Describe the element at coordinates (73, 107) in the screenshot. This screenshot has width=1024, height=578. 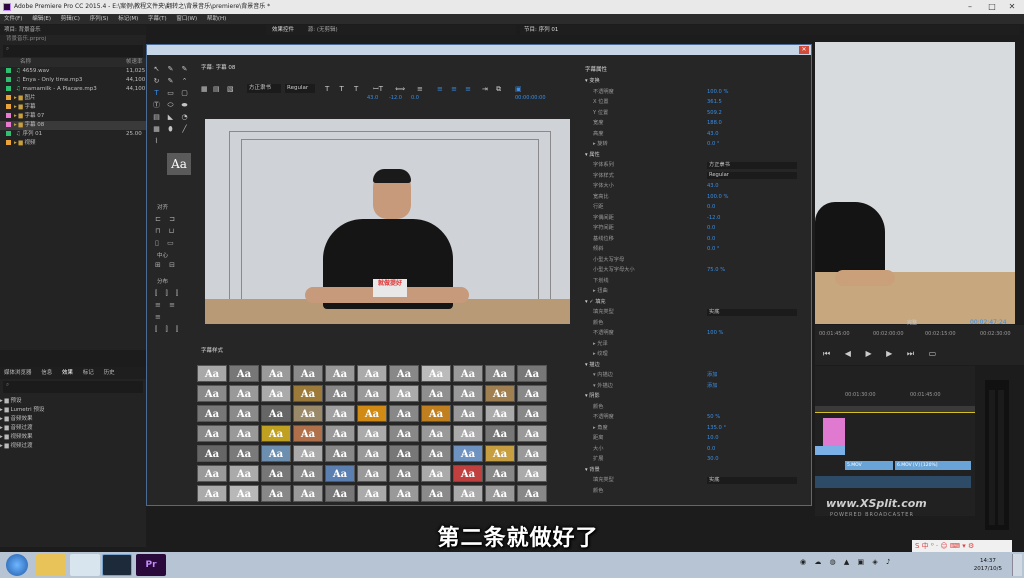
I see `project-item: ▸ ▆ 字幕` at that location.